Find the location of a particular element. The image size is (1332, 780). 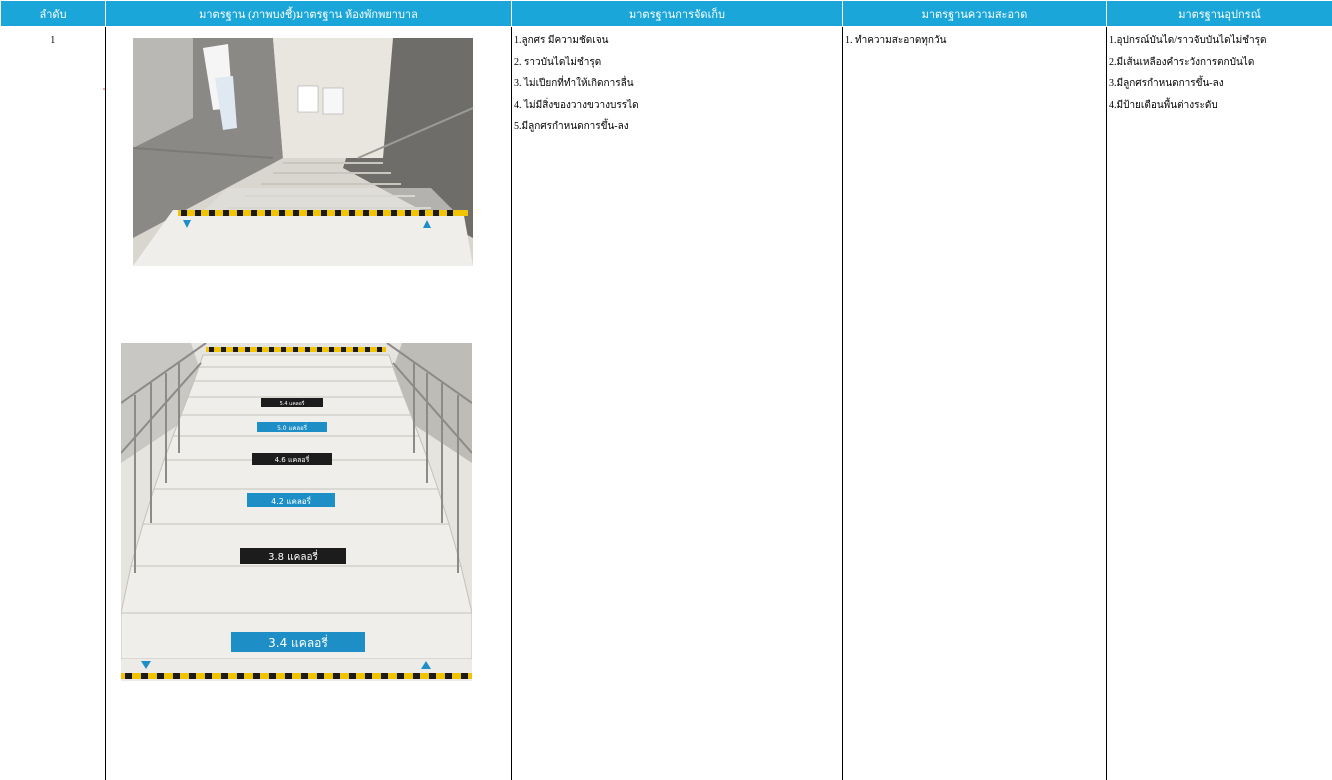

svg-text: 3.8 แคลอรี่ is located at coordinates (293, 556).